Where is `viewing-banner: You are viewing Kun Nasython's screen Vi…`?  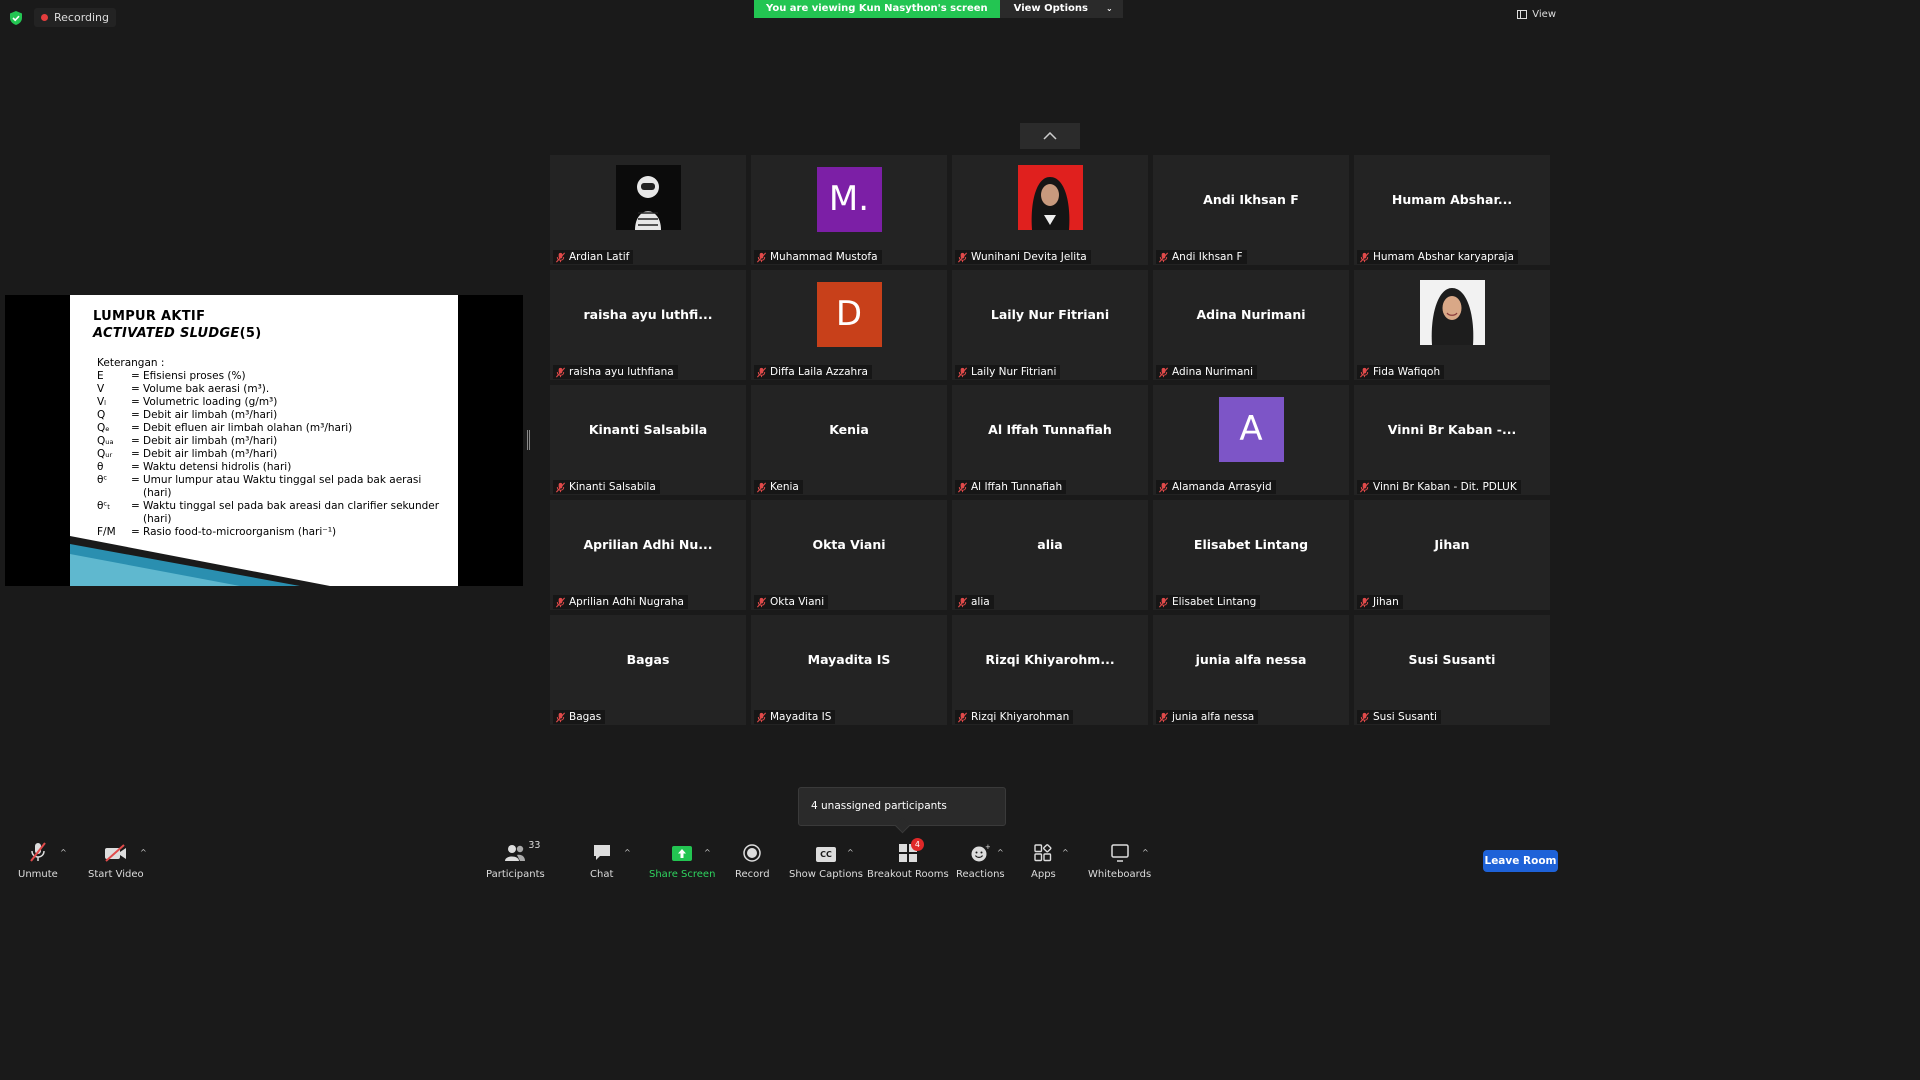
viewing-banner: You are viewing Kun Nasython's screen Vi… is located at coordinates (938, 9).